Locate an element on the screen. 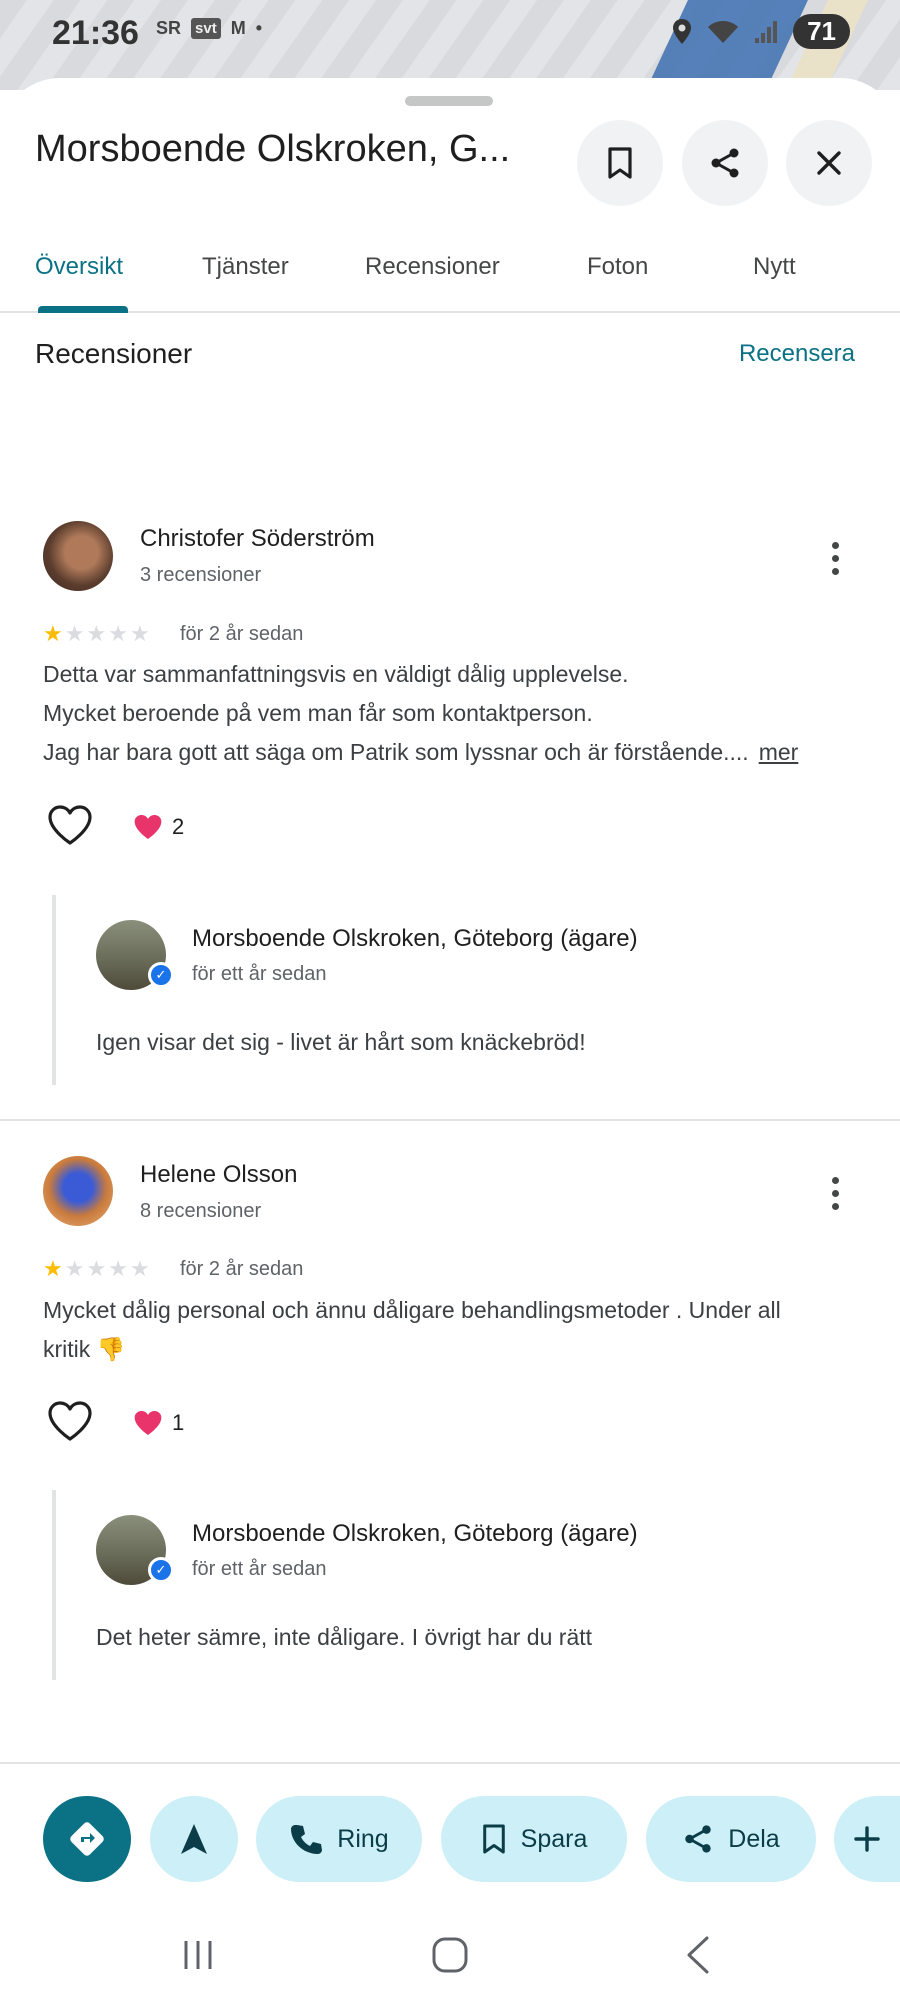  recent-apps-icon is located at coordinates (198, 1955).